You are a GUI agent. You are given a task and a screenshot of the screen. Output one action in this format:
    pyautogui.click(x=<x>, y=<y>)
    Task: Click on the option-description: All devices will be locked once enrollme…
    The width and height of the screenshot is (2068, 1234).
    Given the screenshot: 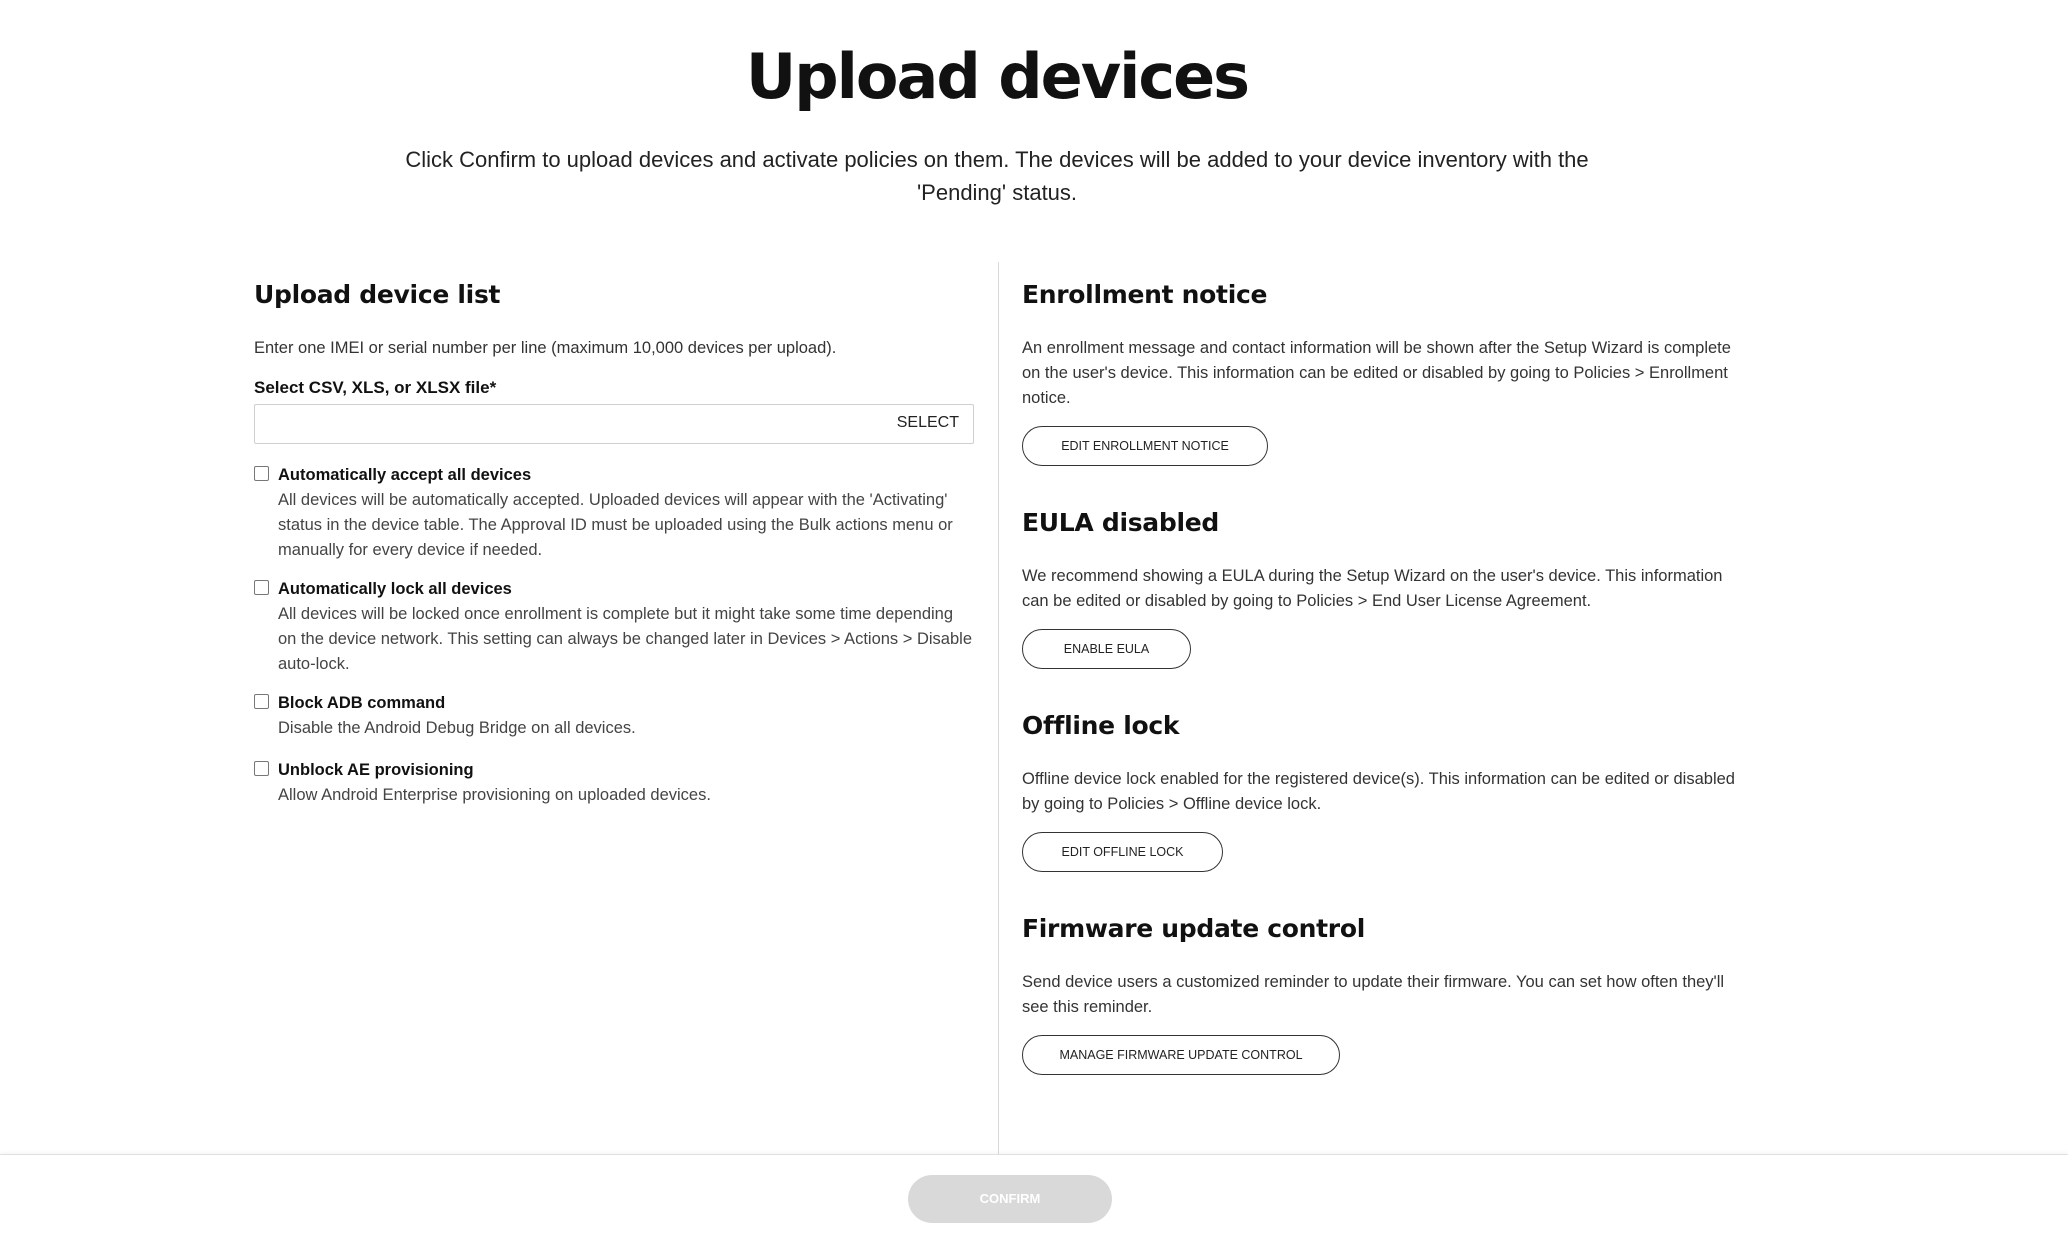 What is the action you would take?
    pyautogui.click(x=625, y=639)
    